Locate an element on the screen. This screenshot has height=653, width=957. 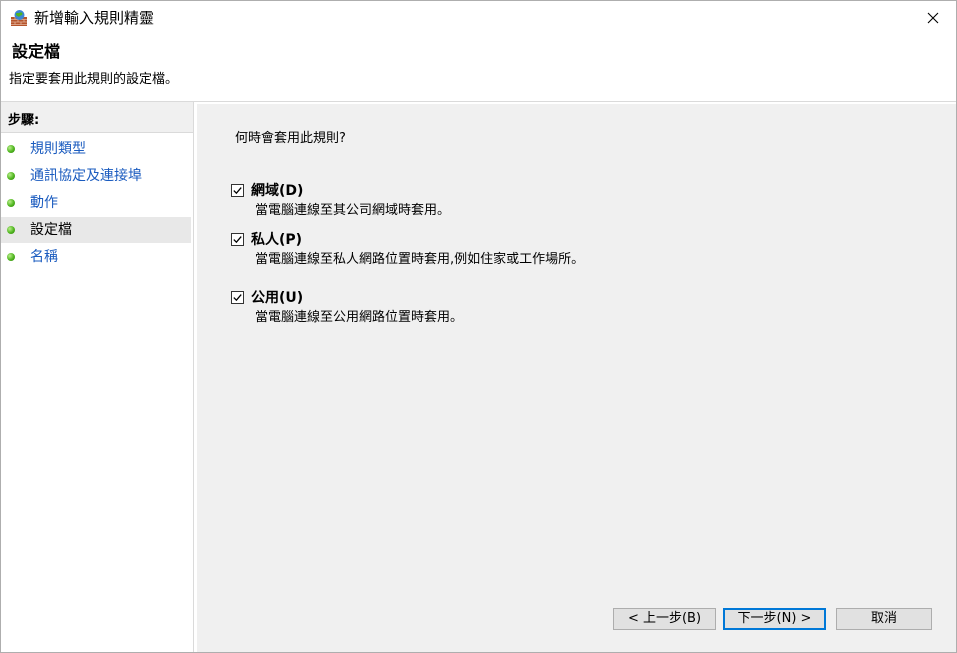
next-button: 下一步(N) > is located at coordinates (774, 619).